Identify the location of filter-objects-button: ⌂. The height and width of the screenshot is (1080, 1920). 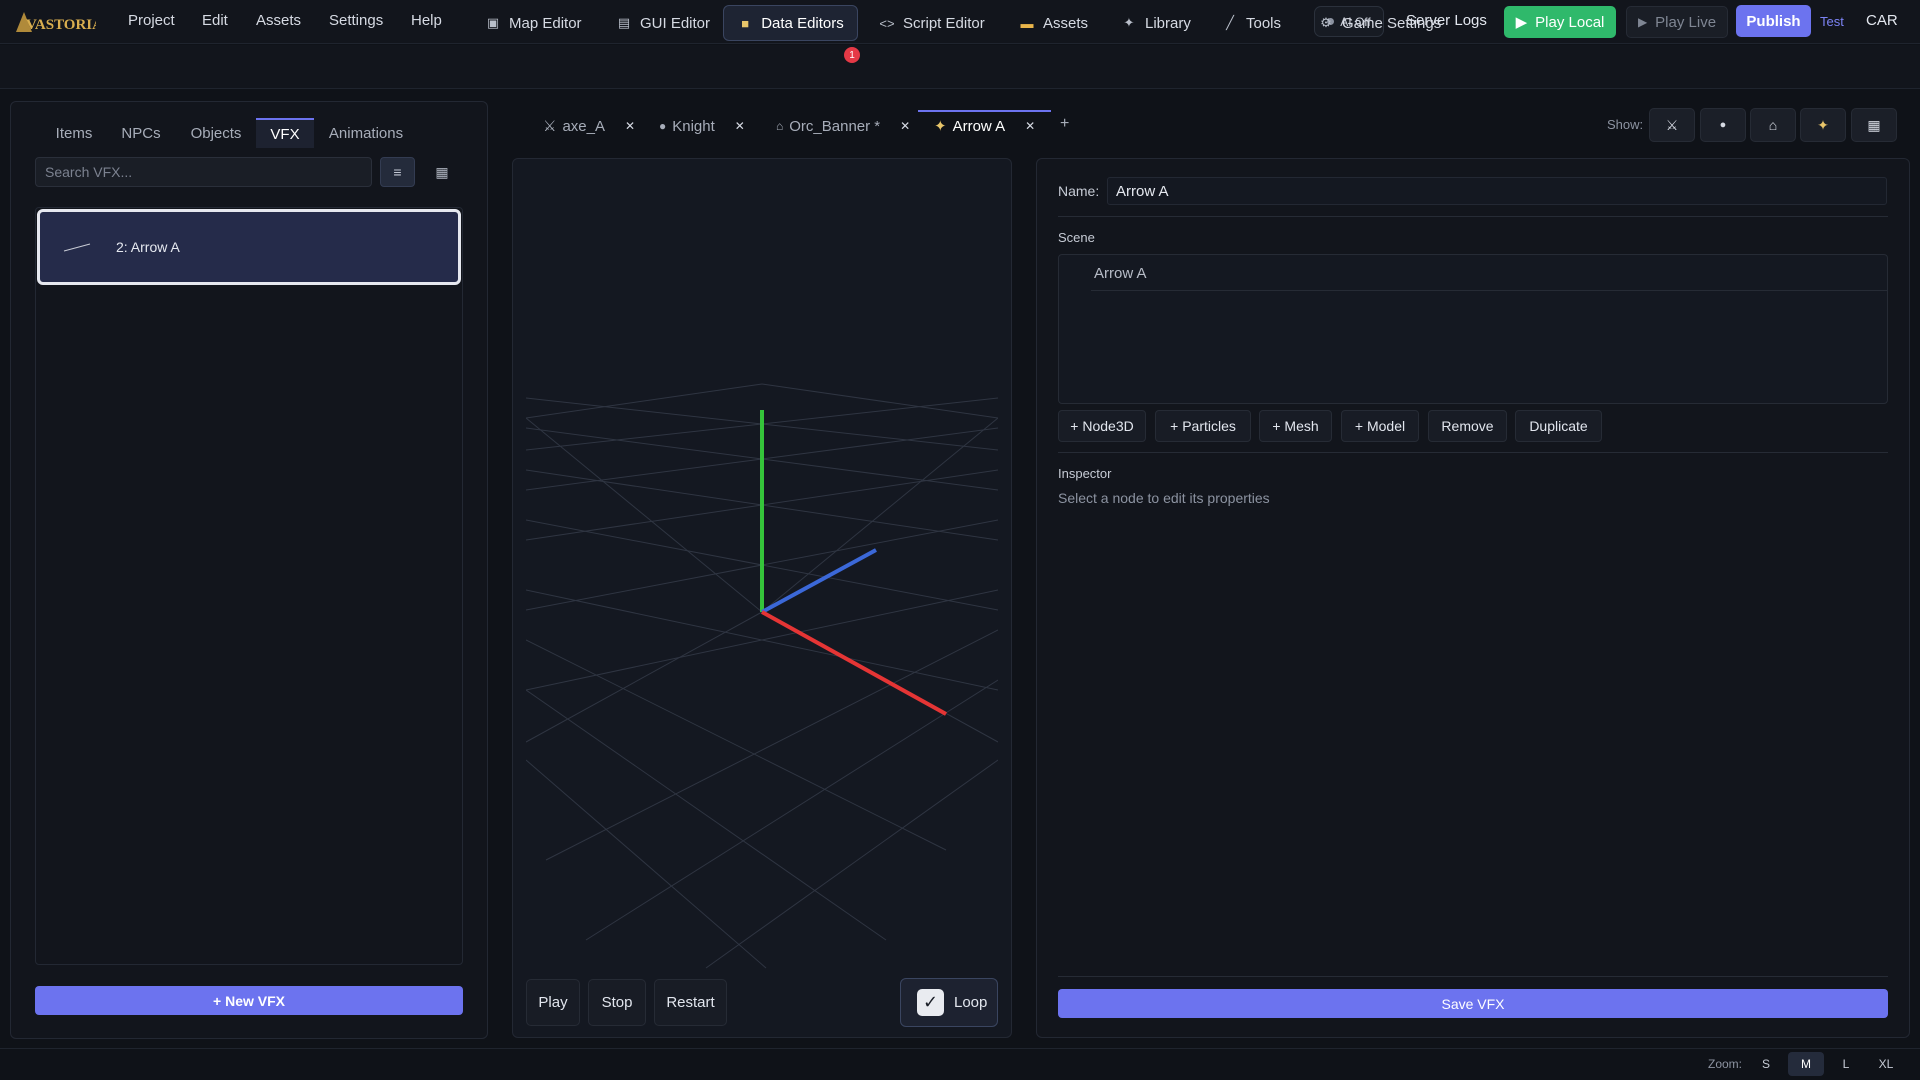
(1773, 125).